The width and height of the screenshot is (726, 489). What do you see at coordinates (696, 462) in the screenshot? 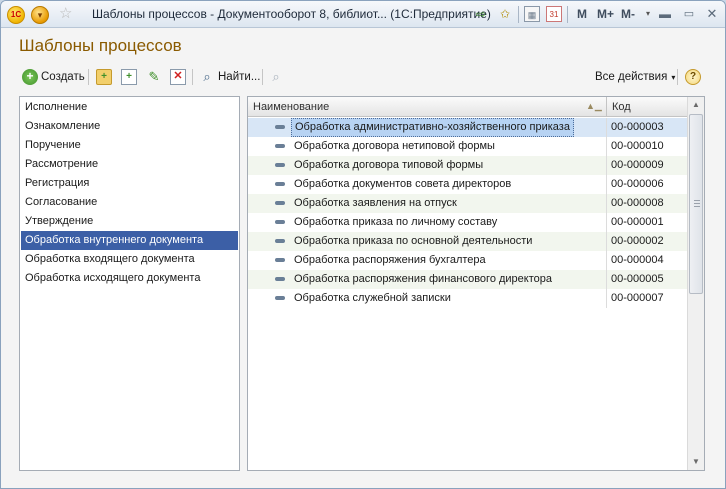
I see `scroll-down-icon: ▼` at bounding box center [696, 462].